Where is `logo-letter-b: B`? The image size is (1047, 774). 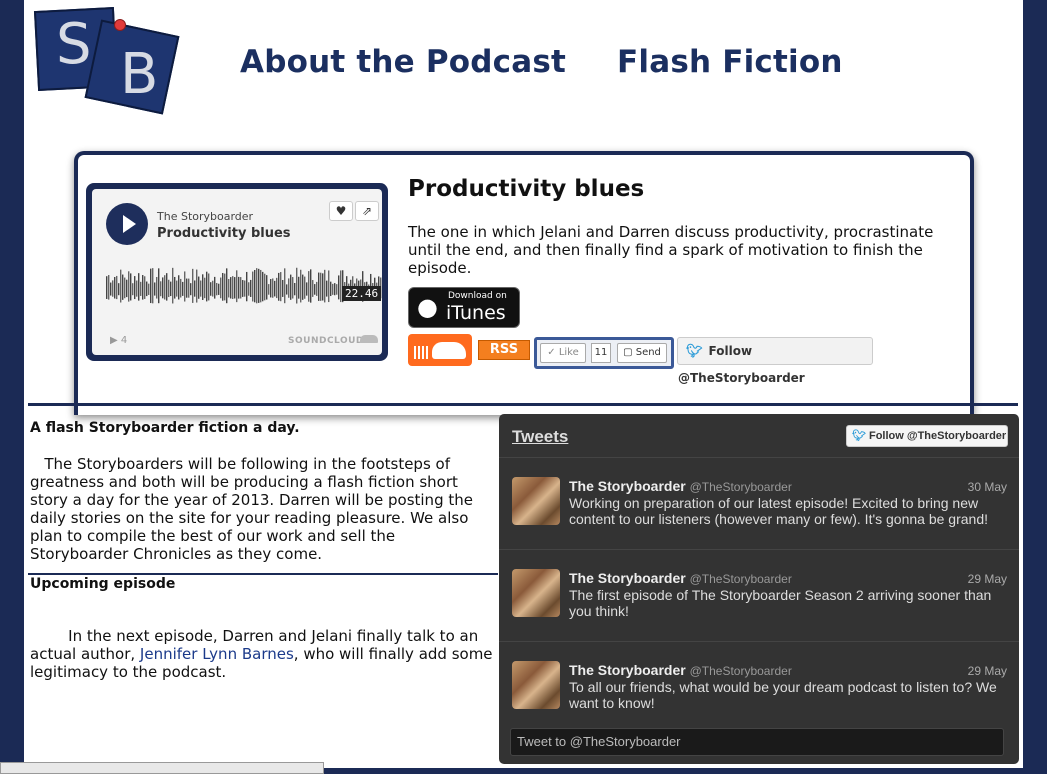 logo-letter-b: B is located at coordinates (139, 74).